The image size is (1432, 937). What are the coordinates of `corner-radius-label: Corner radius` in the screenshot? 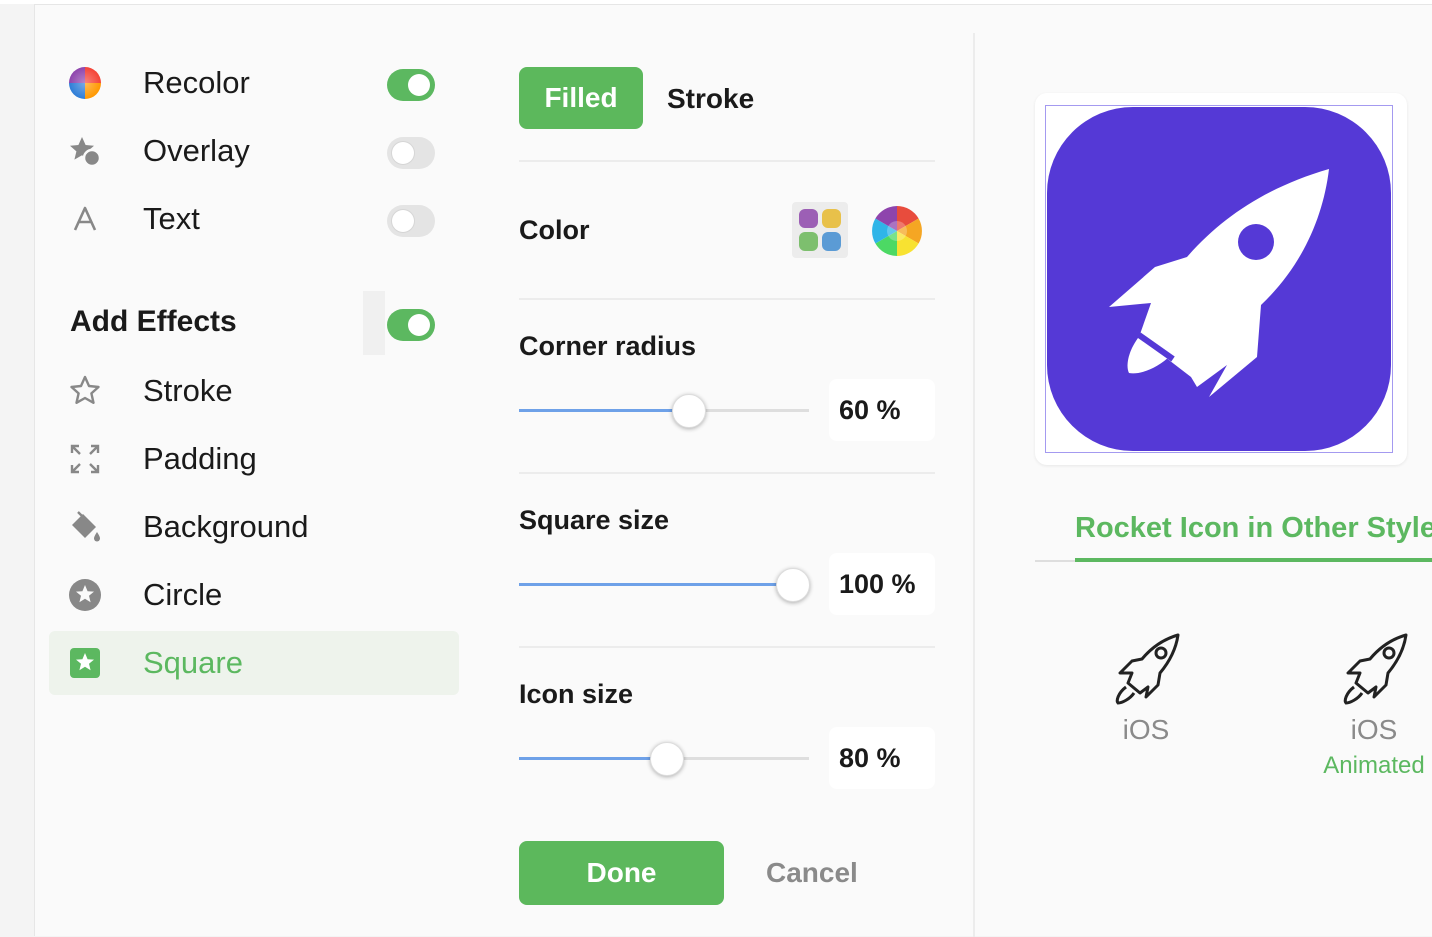 It's located at (608, 346).